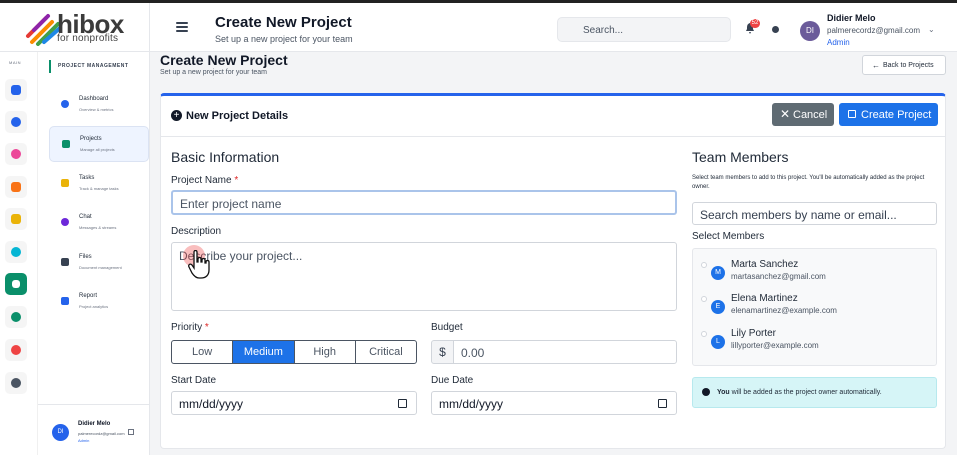  I want to click on sidebar-item-label: Dashboard, so click(94, 99).